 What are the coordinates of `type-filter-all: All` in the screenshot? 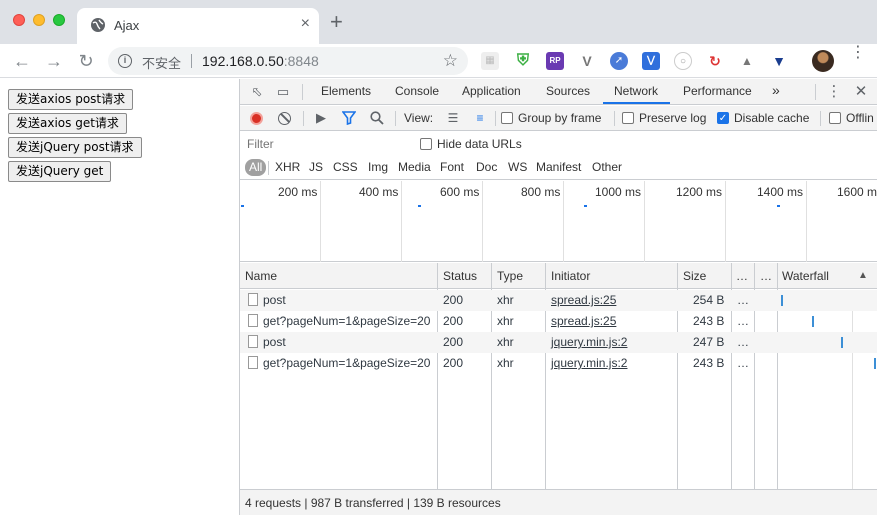 It's located at (256, 167).